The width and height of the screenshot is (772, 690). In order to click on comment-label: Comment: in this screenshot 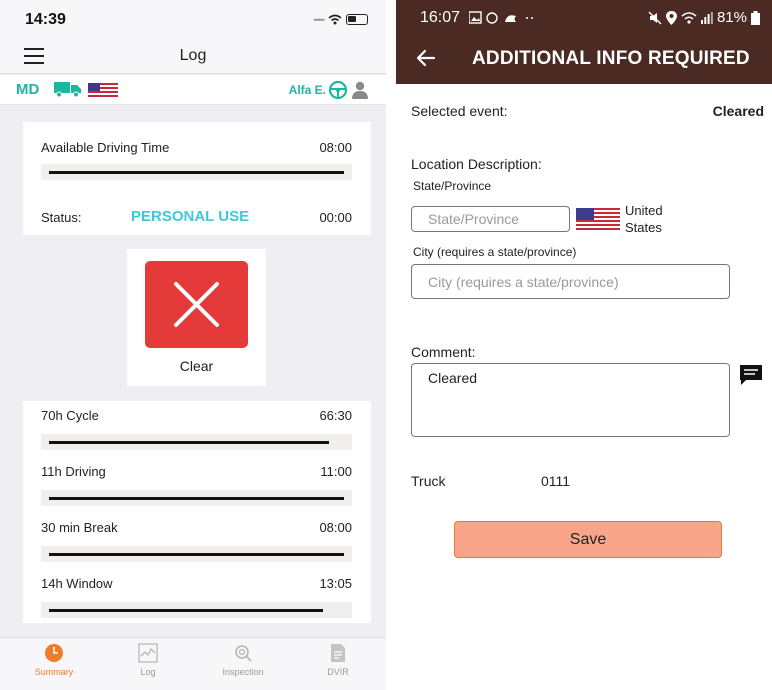, I will do `click(443, 352)`.